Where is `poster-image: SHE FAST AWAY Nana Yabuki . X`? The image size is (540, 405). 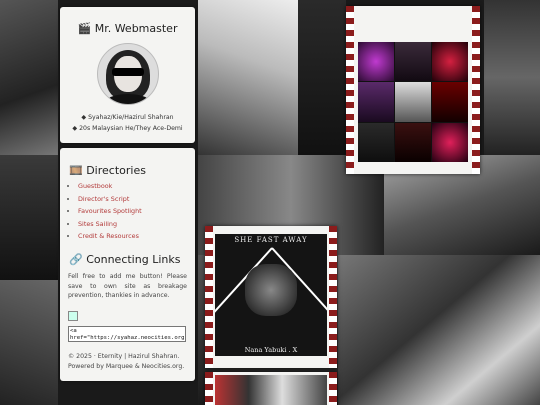
poster-image: SHE FAST AWAY Nana Yabuki . X is located at coordinates (271, 295).